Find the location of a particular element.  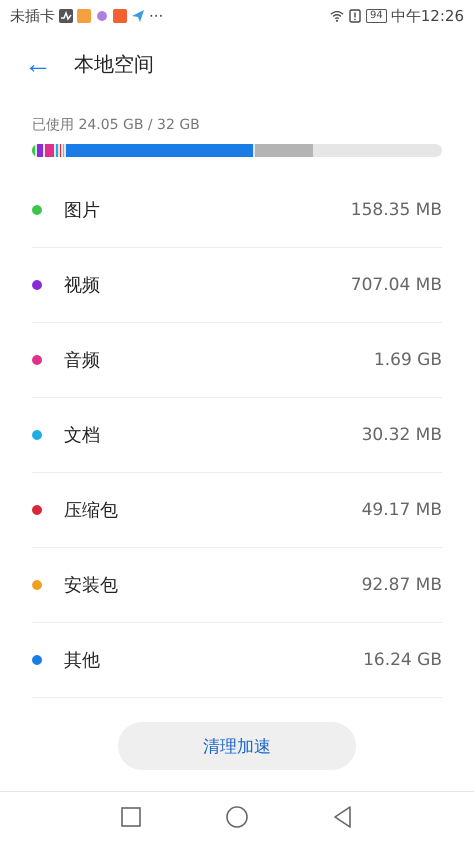

category-name: 图片 is located at coordinates (207, 210).